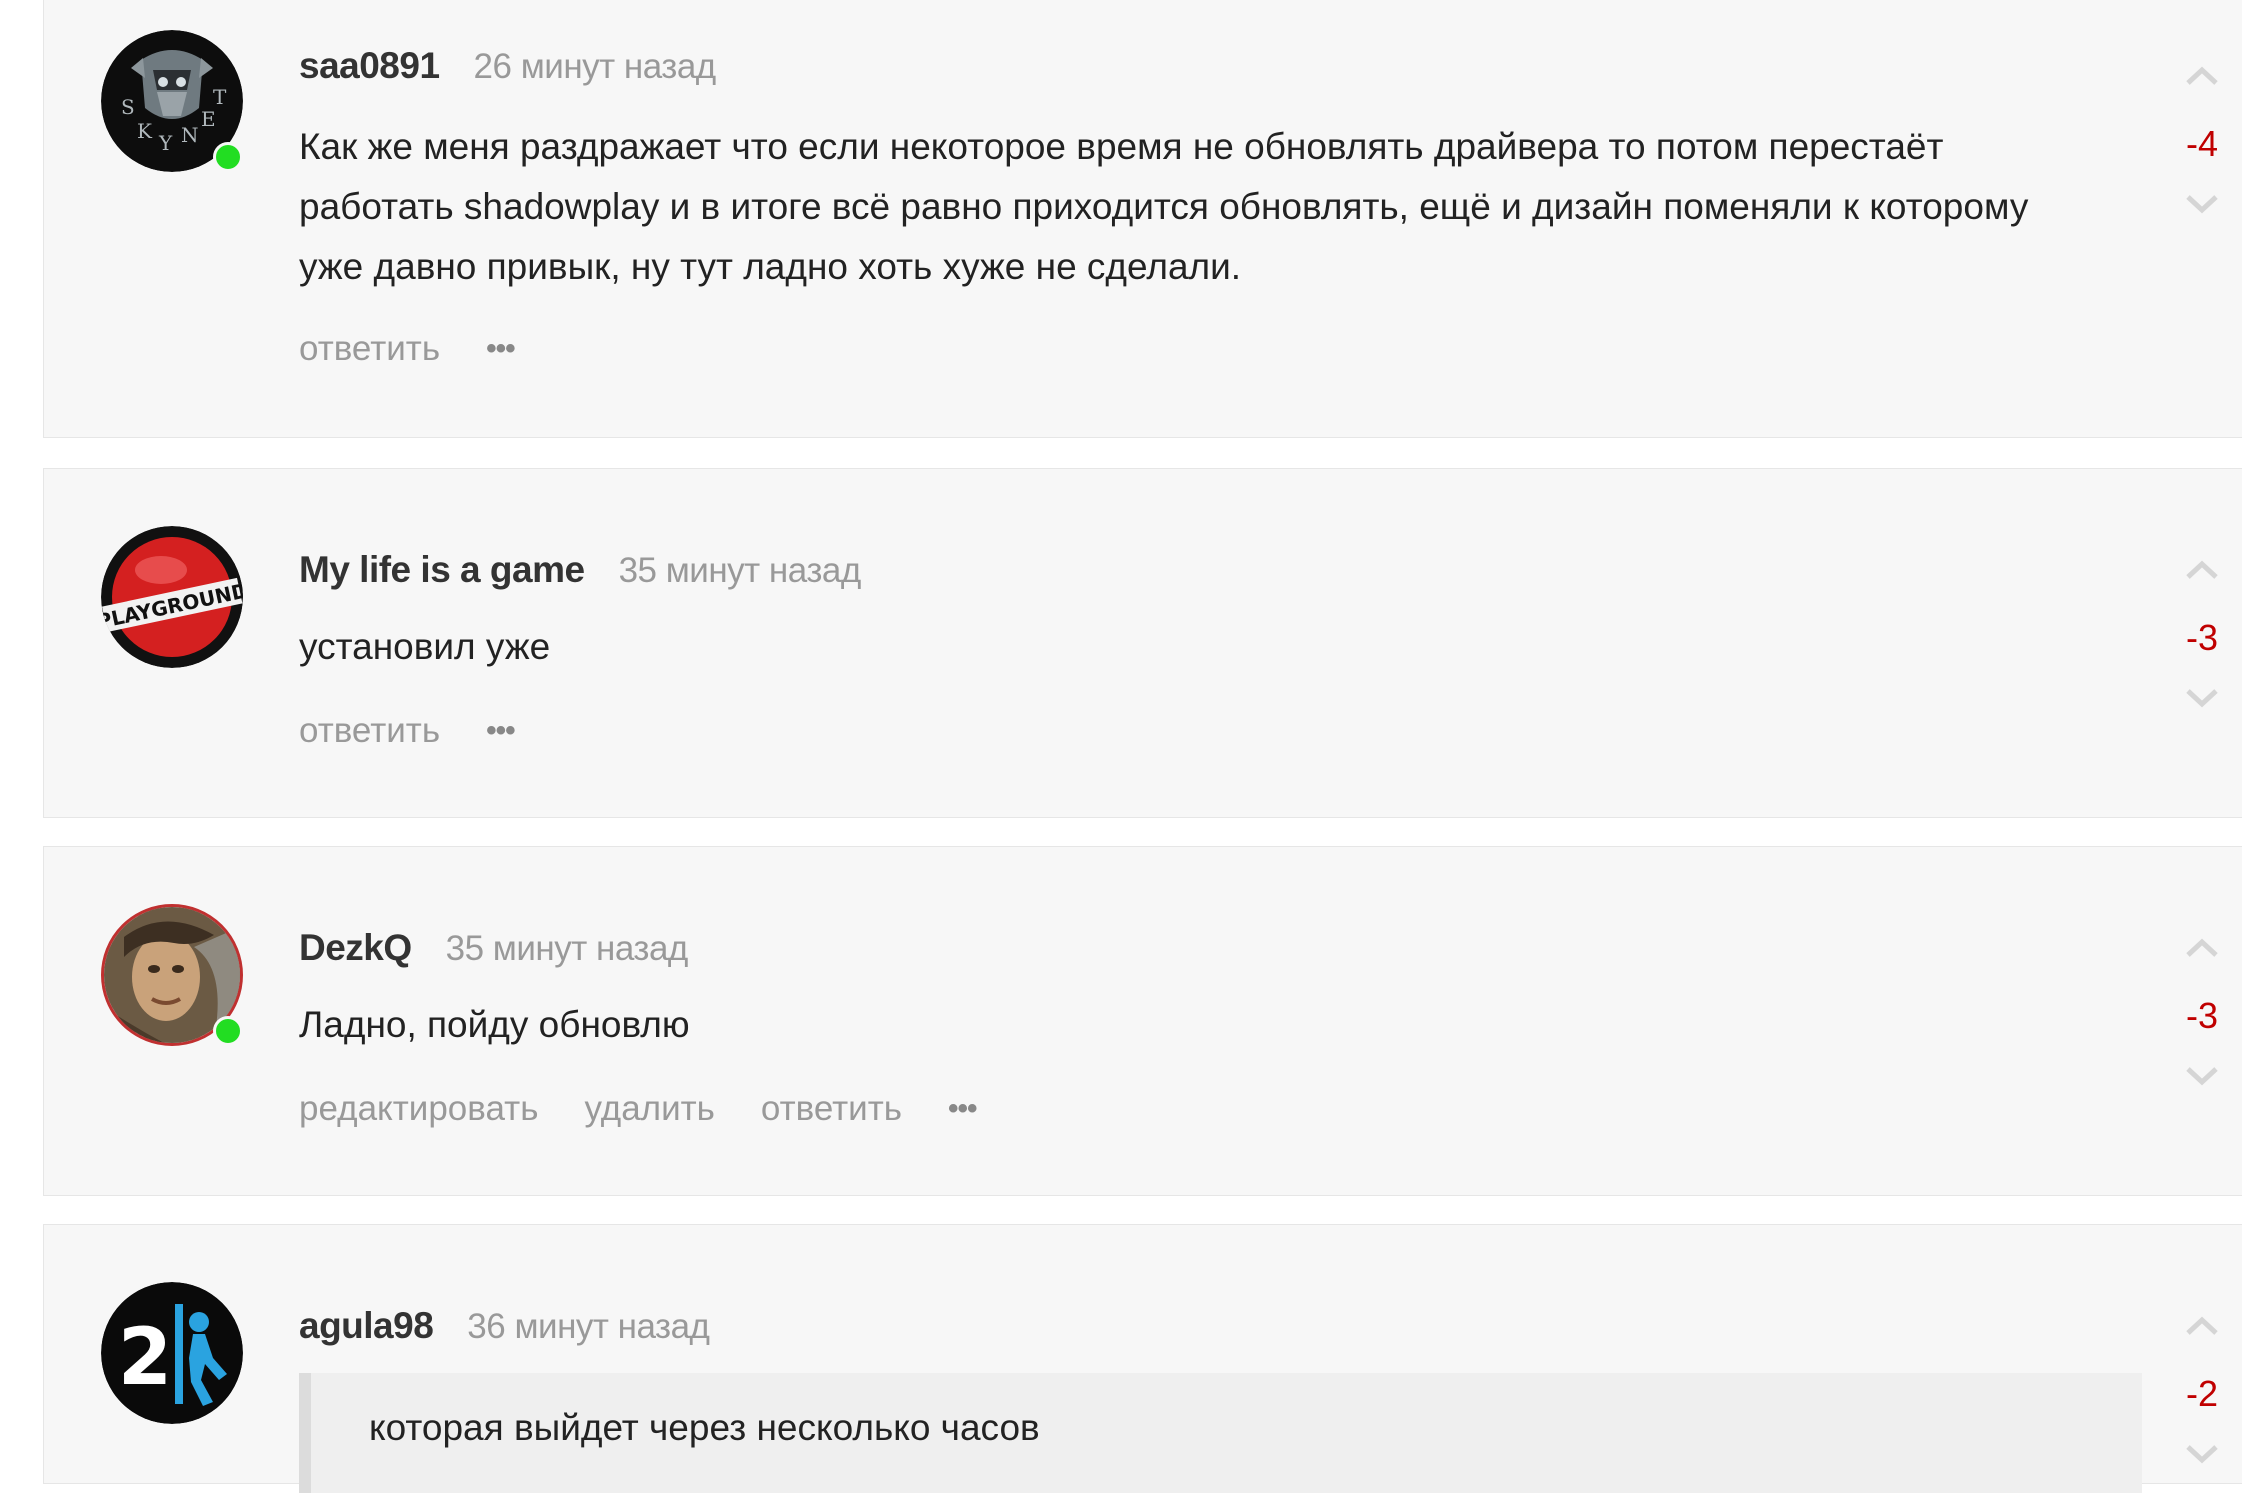 The image size is (2242, 1493). I want to click on svg-text: Y, so click(165, 143).